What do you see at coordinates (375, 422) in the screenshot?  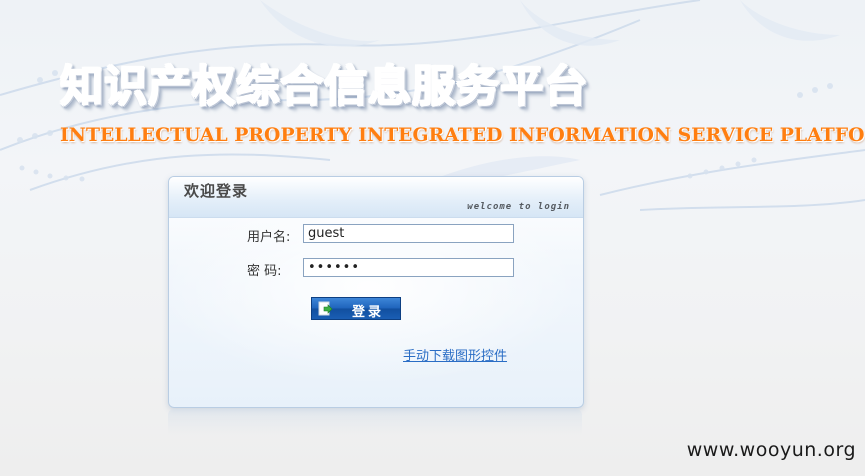 I see `login-panel-reflection` at bounding box center [375, 422].